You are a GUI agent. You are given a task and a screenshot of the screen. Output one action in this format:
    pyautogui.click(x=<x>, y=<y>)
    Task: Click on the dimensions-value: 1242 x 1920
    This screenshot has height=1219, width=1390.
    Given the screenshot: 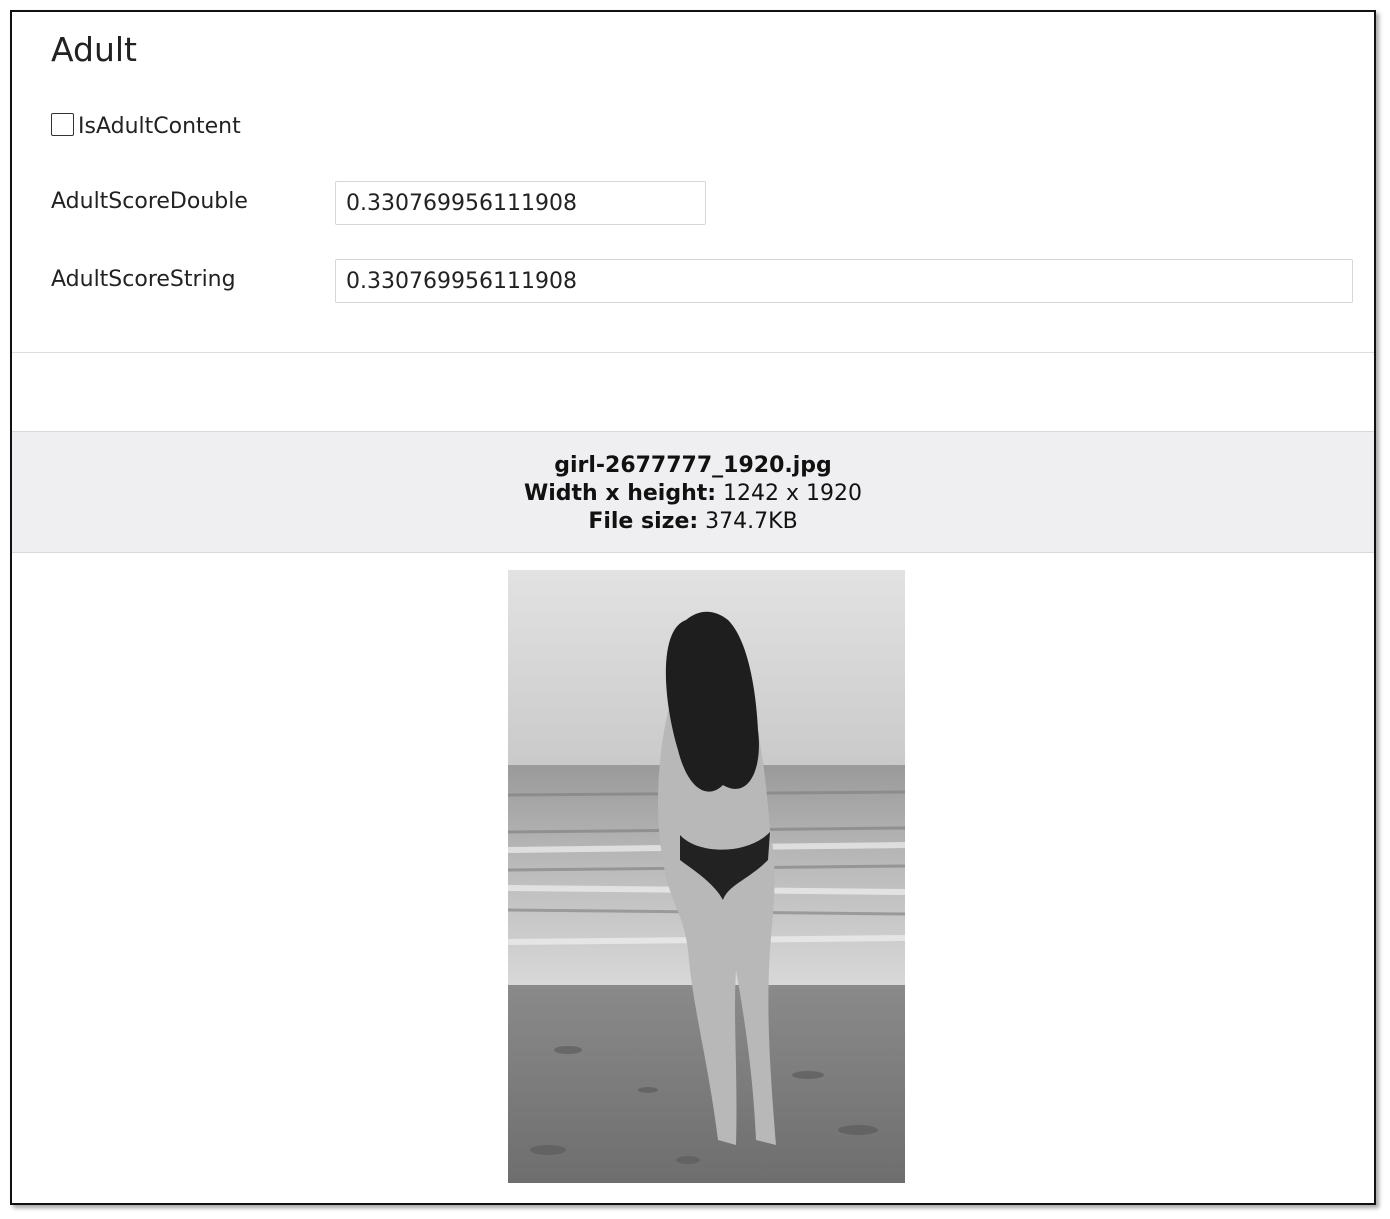 What is the action you would take?
    pyautogui.click(x=793, y=493)
    